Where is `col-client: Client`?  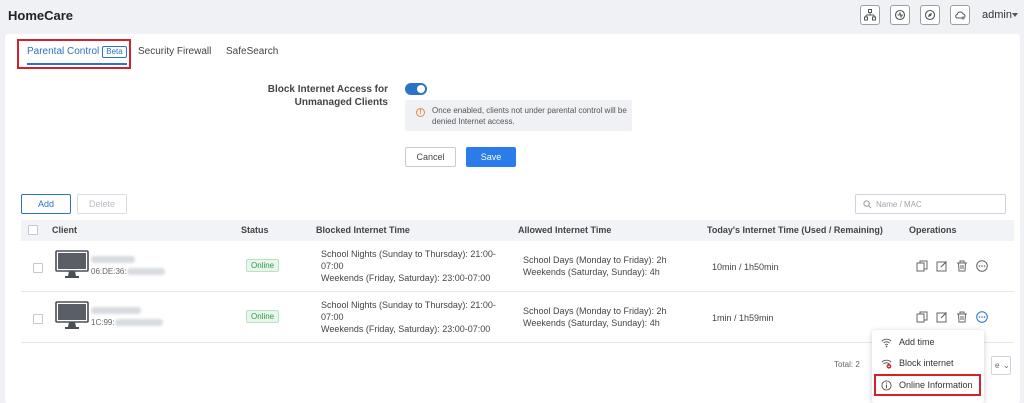 col-client: Client is located at coordinates (65, 230).